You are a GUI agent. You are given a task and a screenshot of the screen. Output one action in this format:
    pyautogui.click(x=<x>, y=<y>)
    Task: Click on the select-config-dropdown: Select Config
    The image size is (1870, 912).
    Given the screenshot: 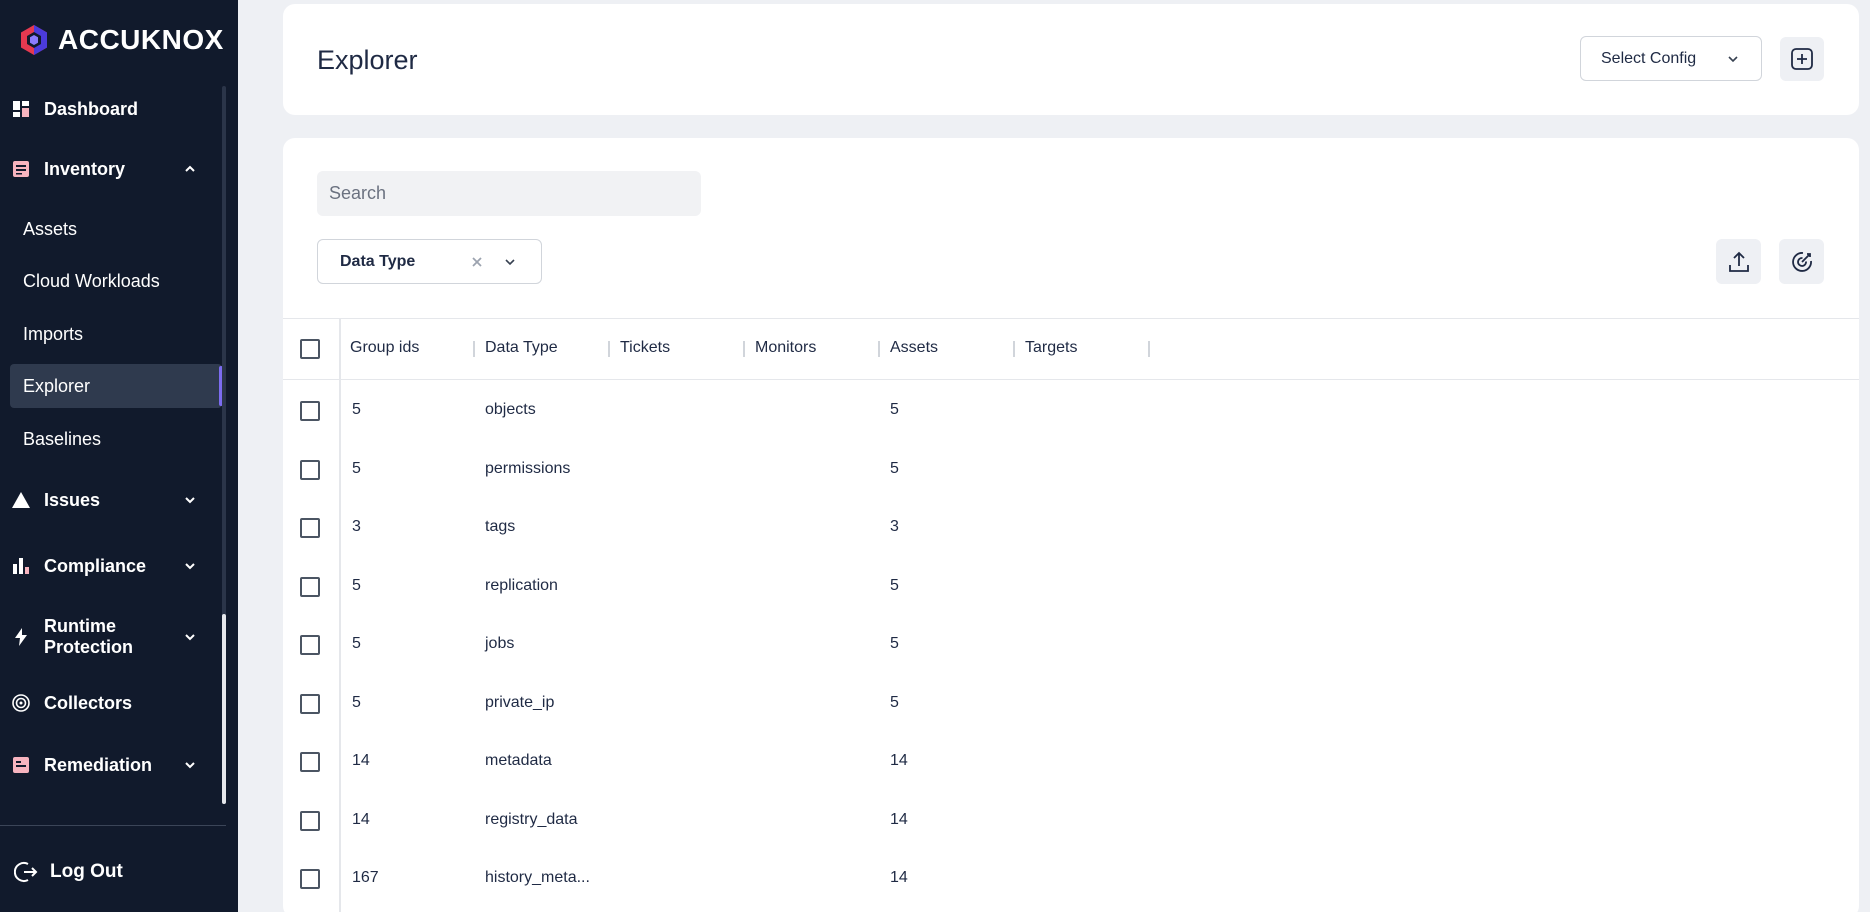 What is the action you would take?
    pyautogui.click(x=1671, y=58)
    